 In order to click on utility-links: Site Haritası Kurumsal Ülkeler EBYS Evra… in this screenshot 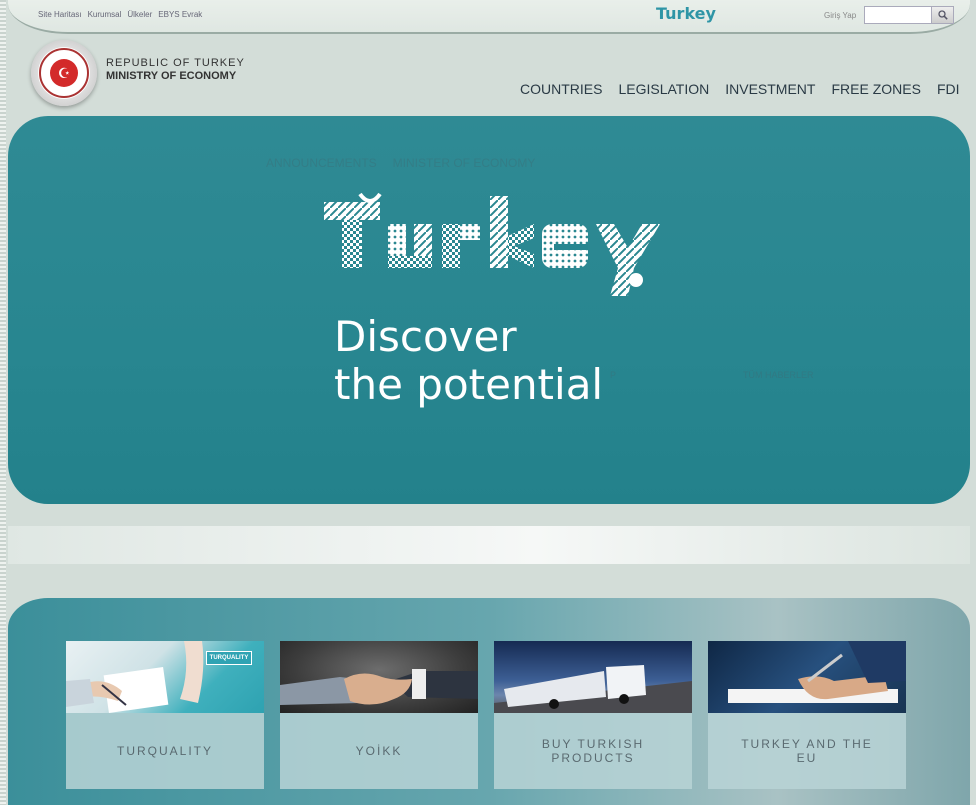, I will do `click(120, 14)`.